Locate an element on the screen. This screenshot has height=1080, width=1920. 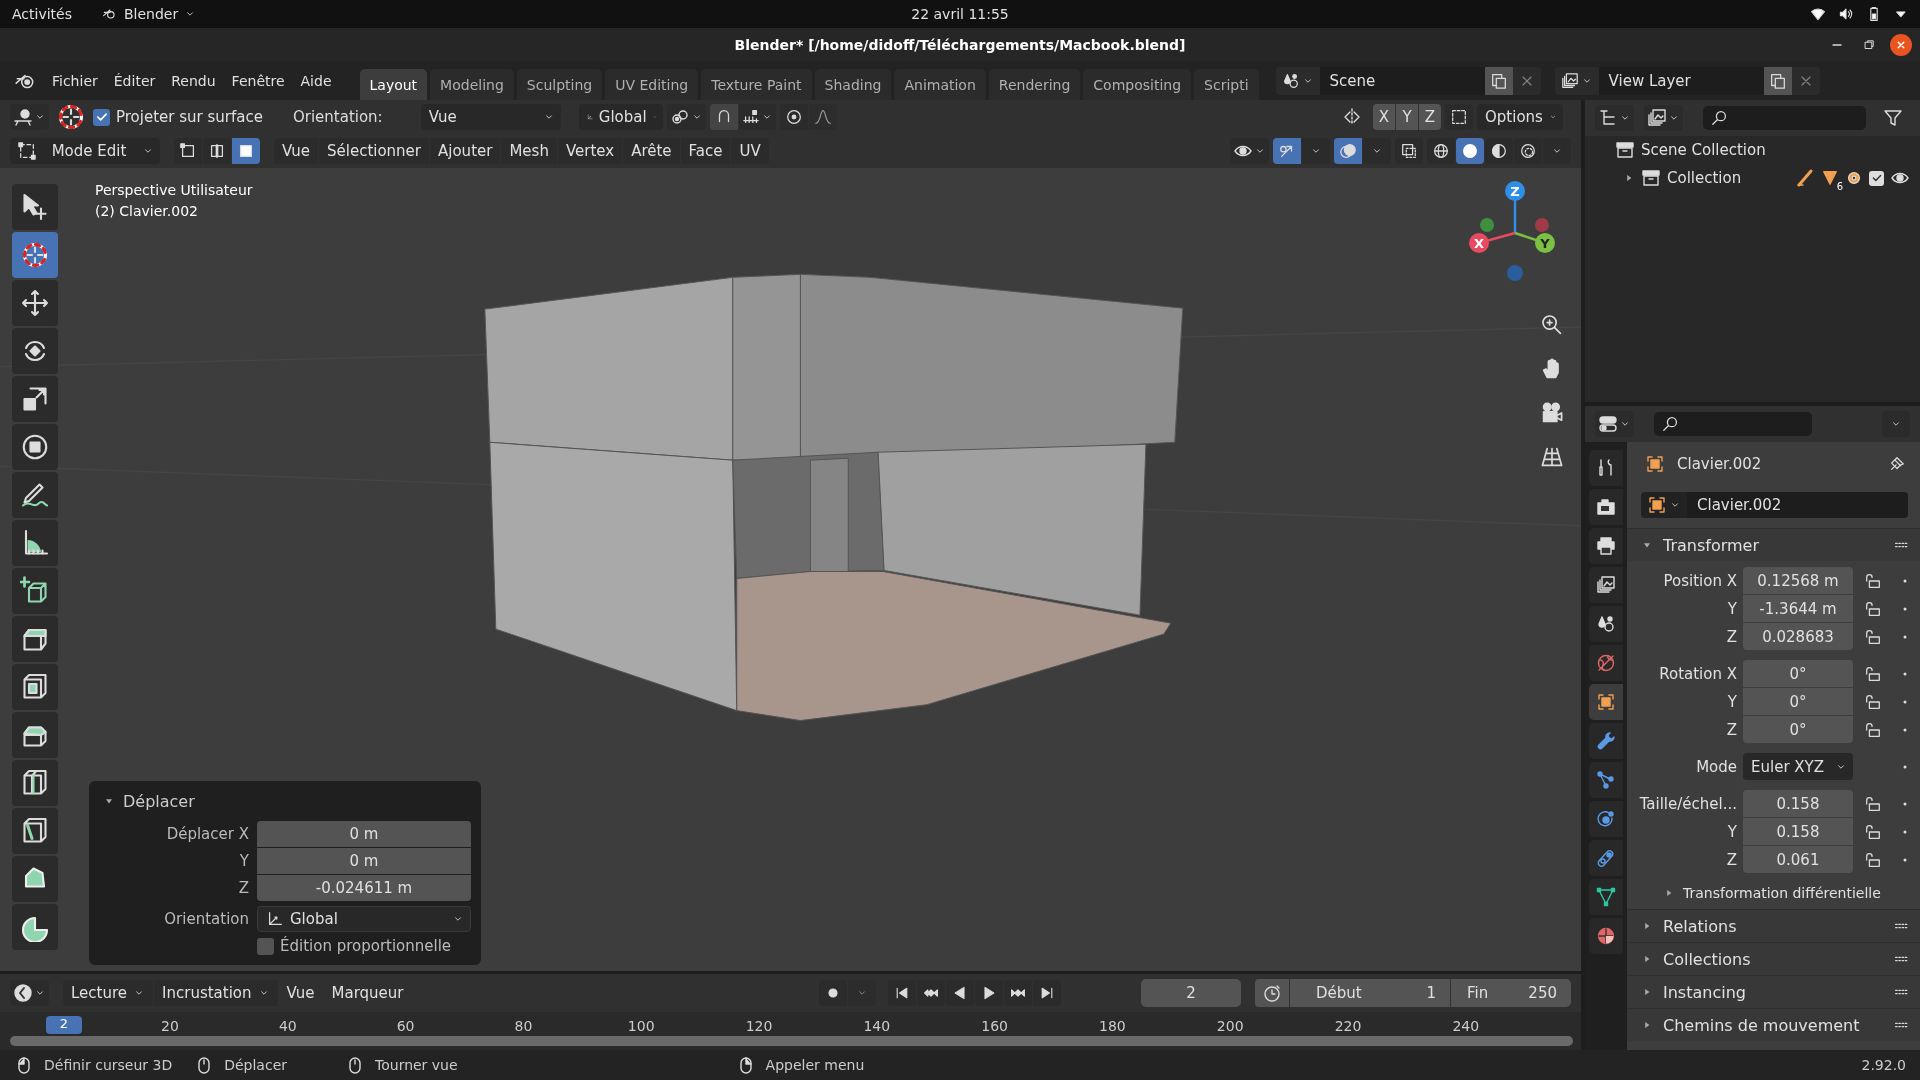
current-frame-field: 2 is located at coordinates (1191, 993).